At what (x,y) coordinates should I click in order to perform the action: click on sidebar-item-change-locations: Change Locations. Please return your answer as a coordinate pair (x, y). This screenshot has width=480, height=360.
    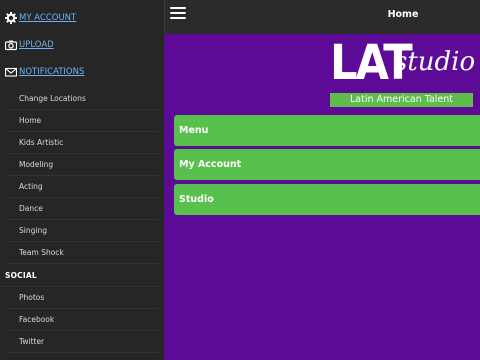
    Looking at the image, I should click on (82, 99).